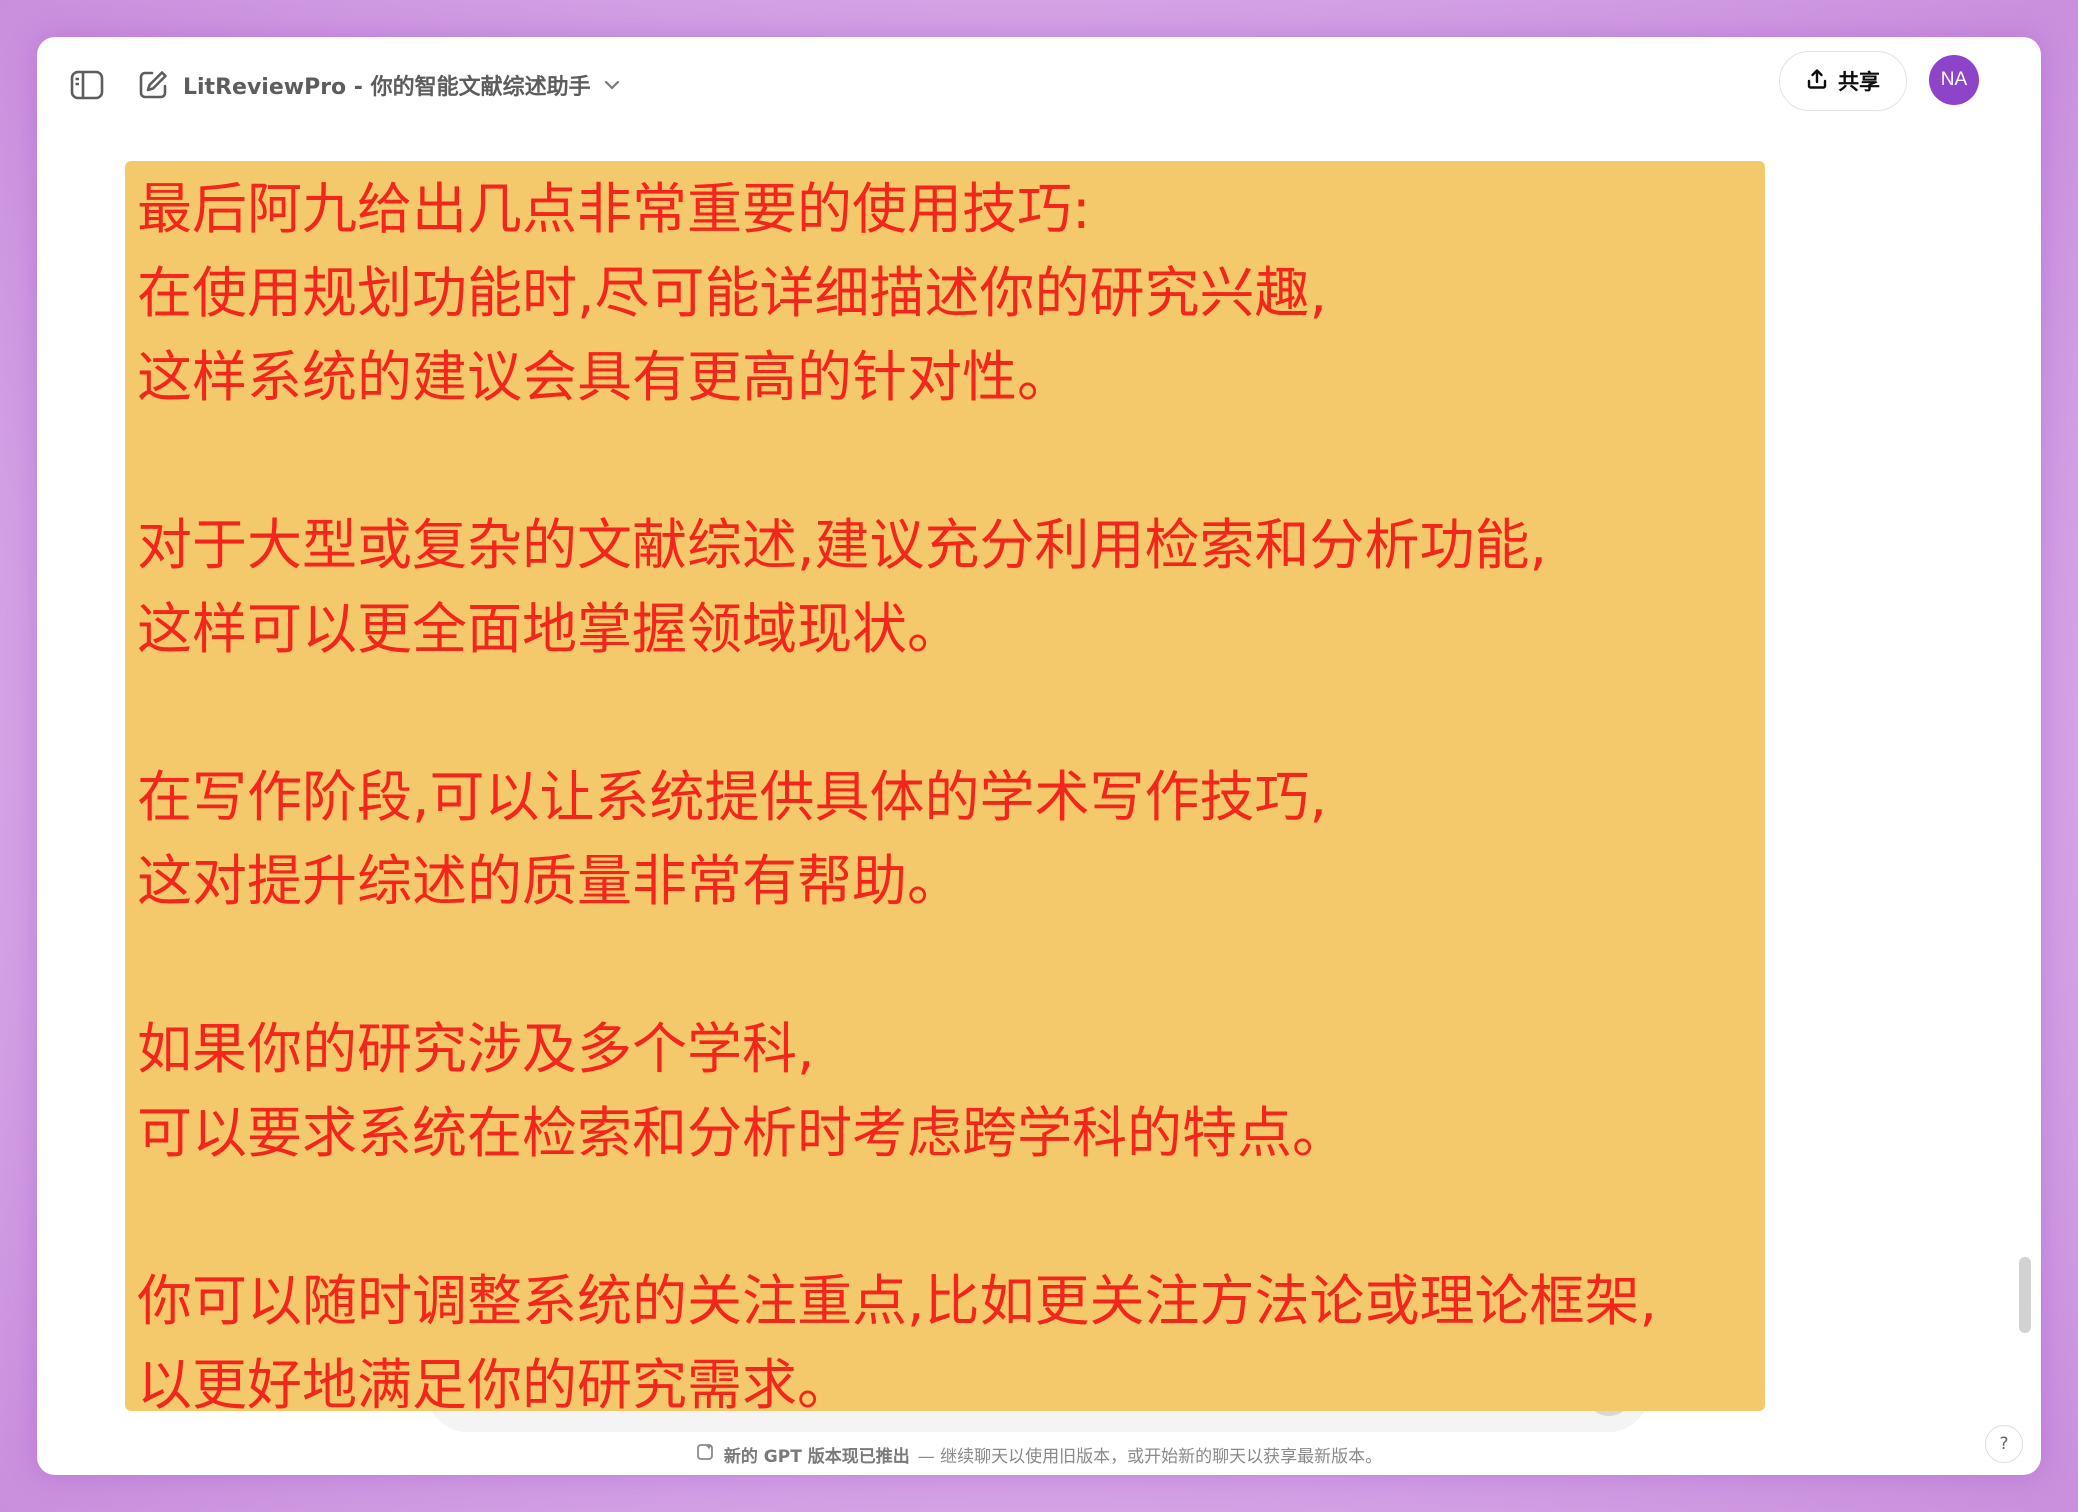 This screenshot has height=1512, width=2078. I want to click on avatar: NA, so click(1954, 80).